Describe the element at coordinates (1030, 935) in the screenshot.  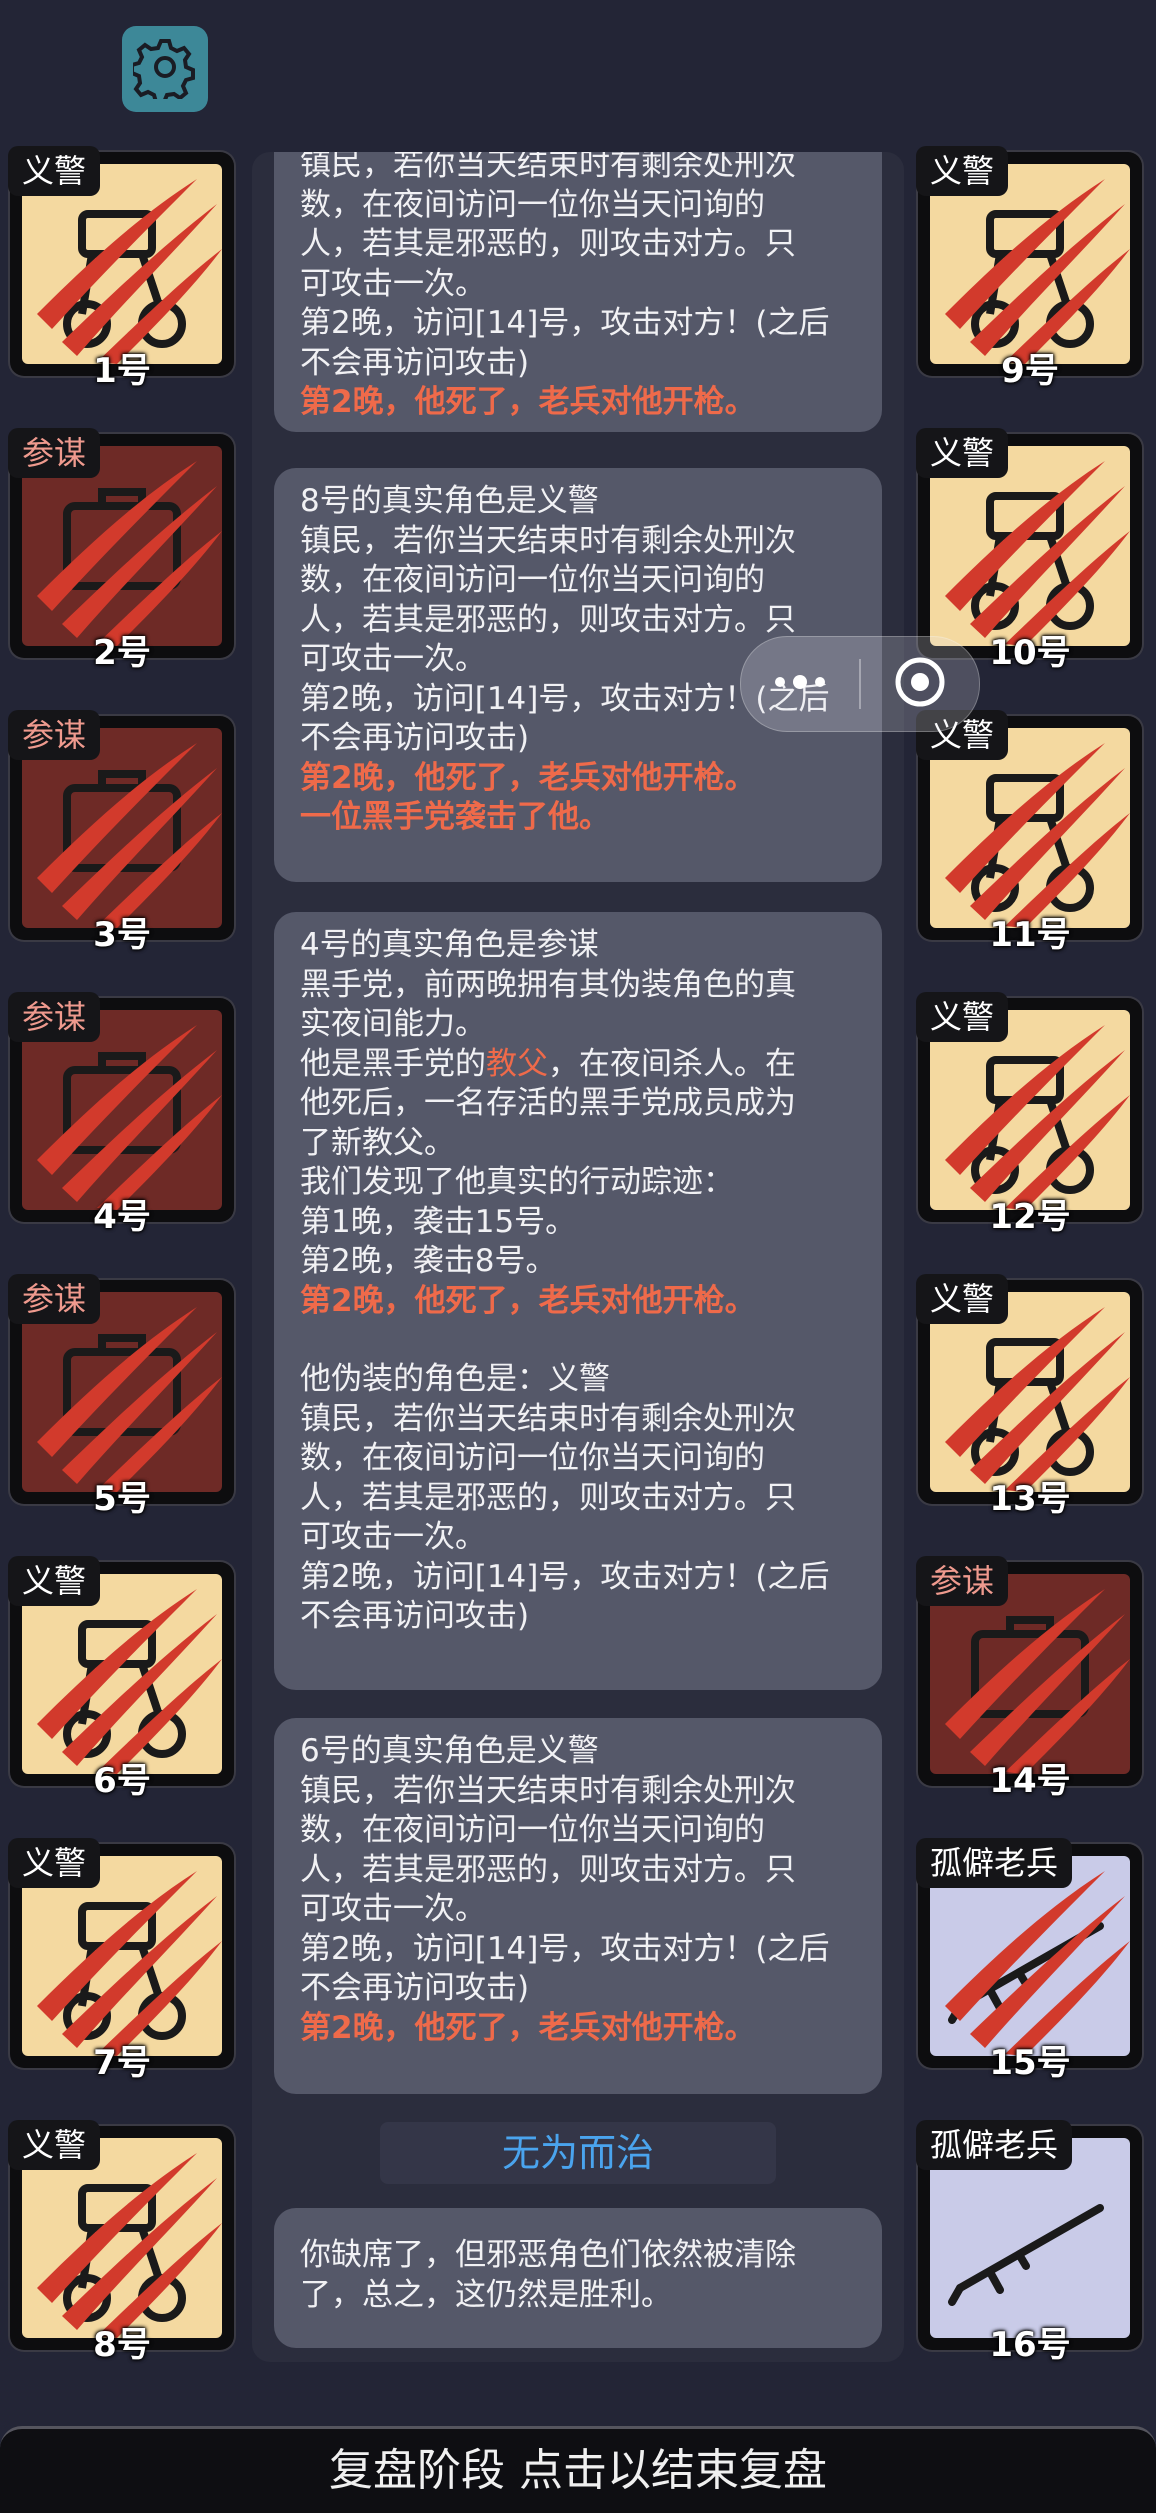
I see `player-number: 11号` at that location.